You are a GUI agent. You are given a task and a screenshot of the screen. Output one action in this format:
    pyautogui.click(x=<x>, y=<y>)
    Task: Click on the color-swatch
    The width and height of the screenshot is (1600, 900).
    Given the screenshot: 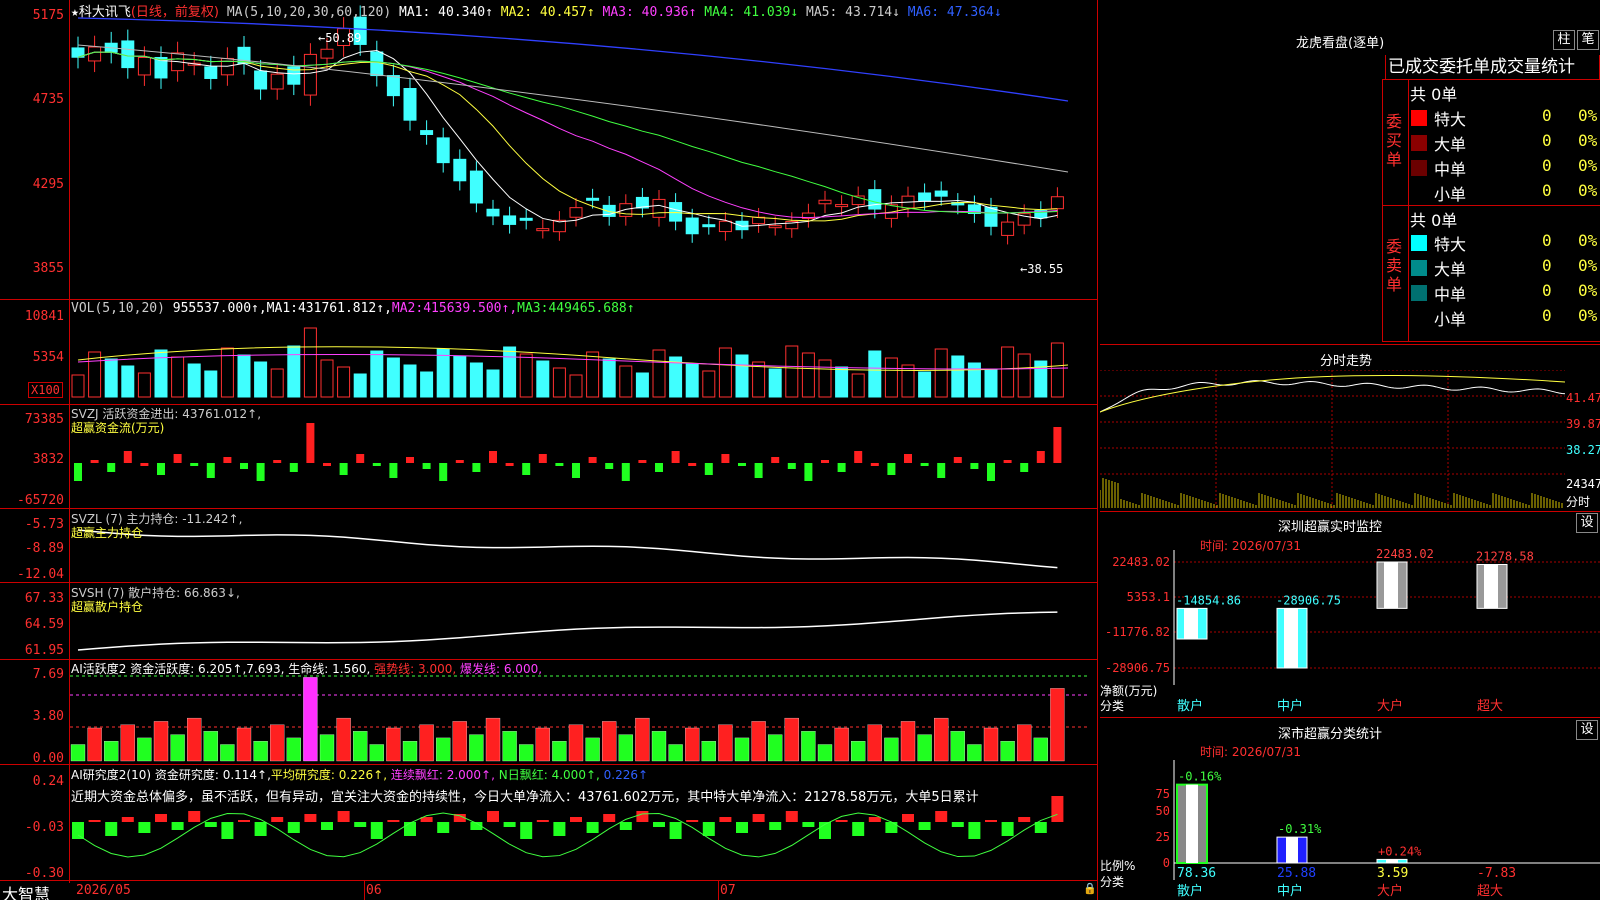 What is the action you would take?
    pyautogui.click(x=1419, y=293)
    